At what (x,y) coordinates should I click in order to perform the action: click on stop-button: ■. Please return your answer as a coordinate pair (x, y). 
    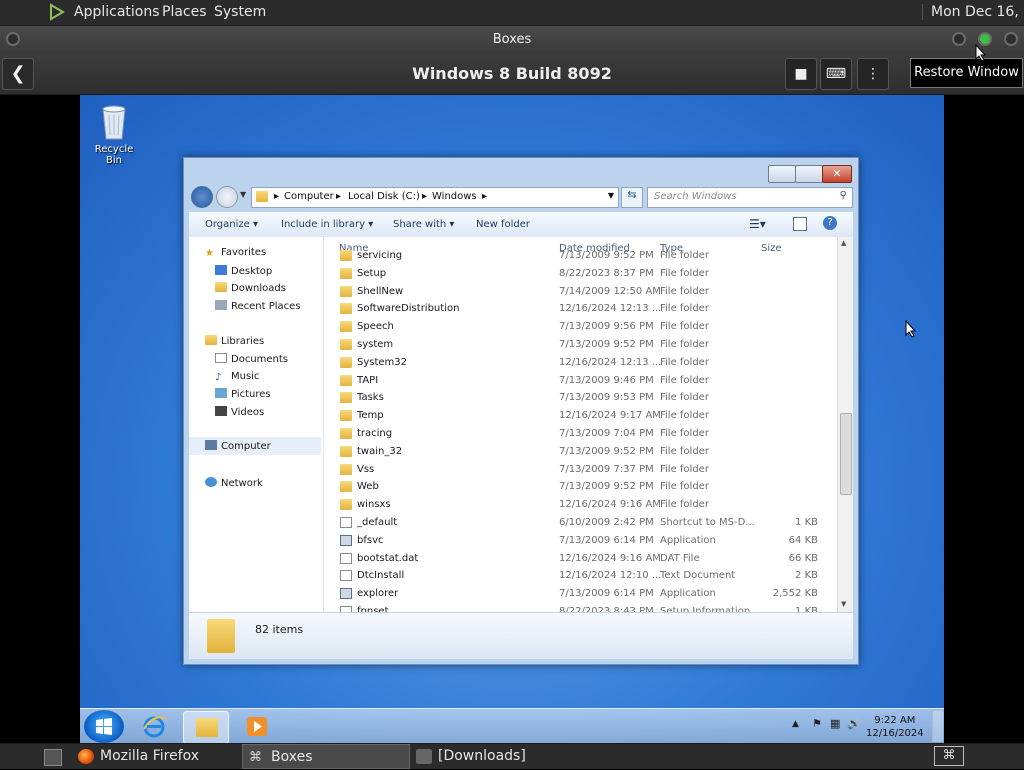
    Looking at the image, I should click on (801, 74).